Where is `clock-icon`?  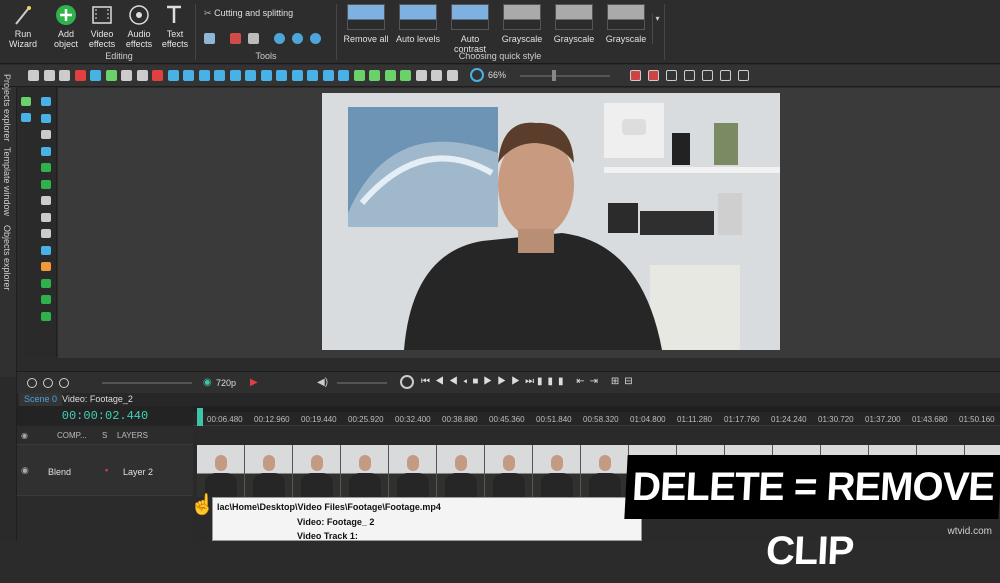
clock-icon is located at coordinates (407, 382).